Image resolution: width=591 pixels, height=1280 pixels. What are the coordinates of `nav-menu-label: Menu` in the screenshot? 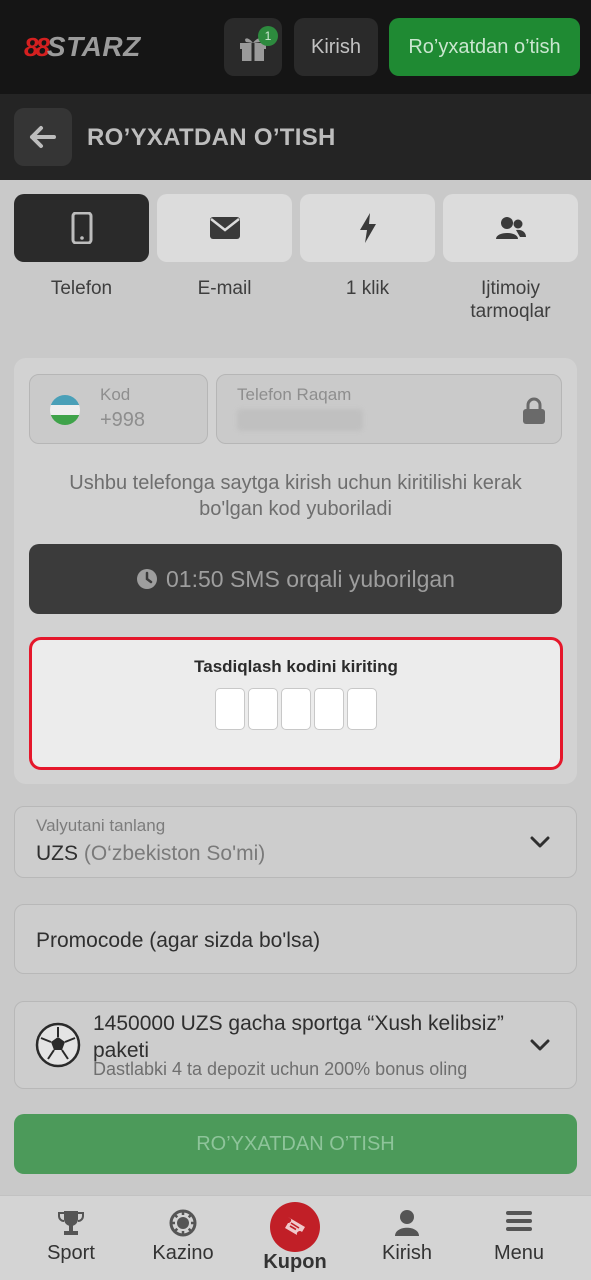 It's located at (519, 1253).